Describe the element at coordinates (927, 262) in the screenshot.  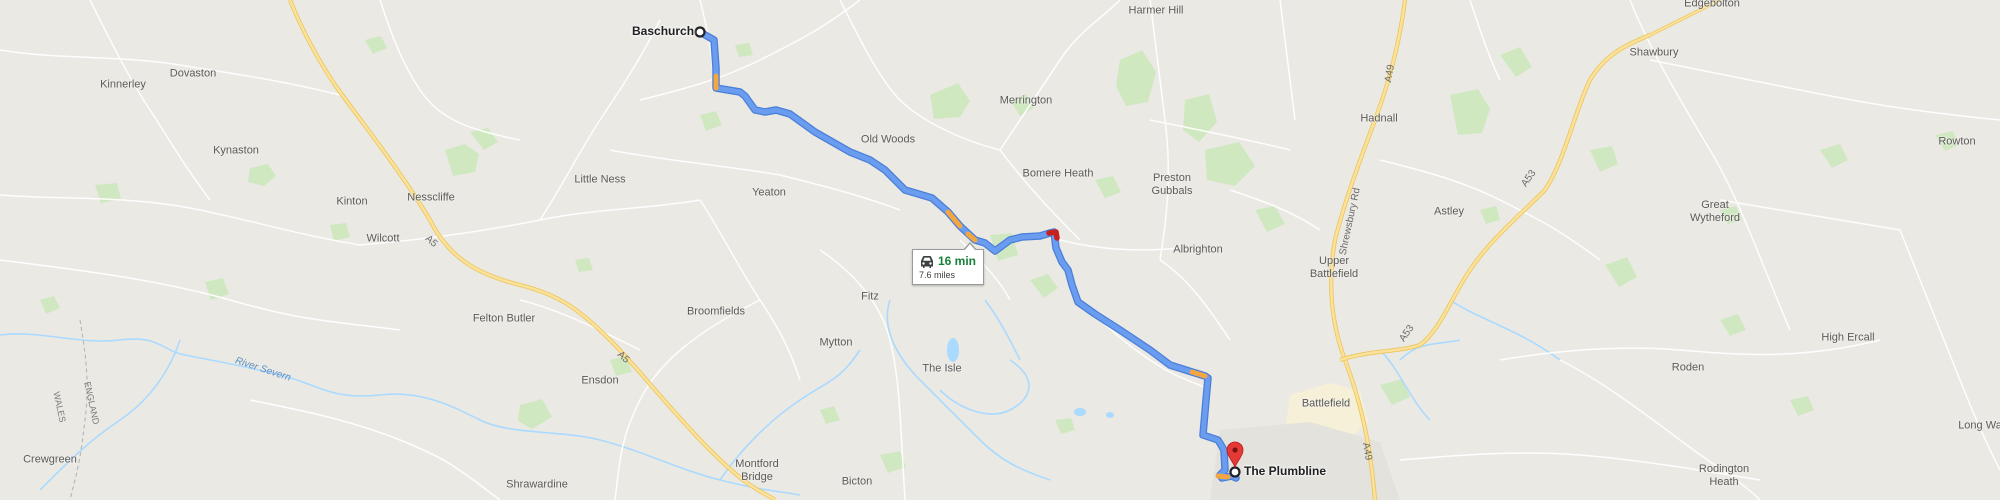
I see `car-icon` at that location.